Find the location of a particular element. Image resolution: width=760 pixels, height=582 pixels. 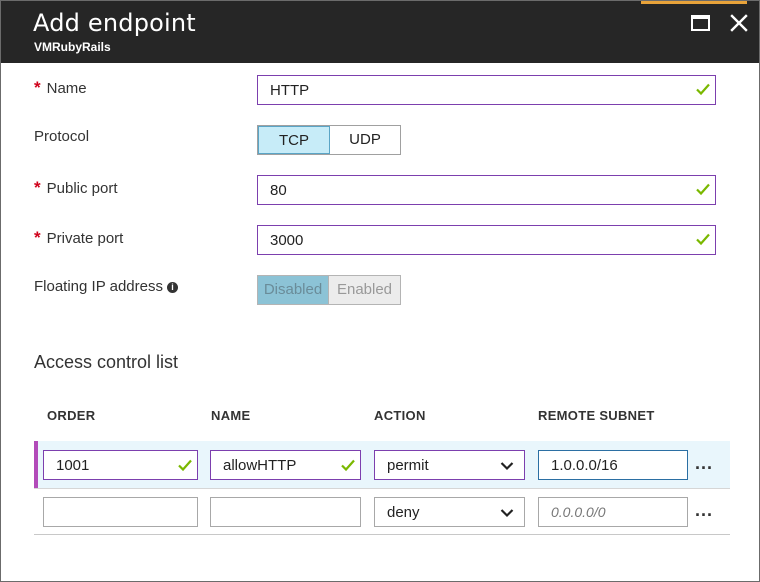

table-bottom-divider is located at coordinates (382, 534).